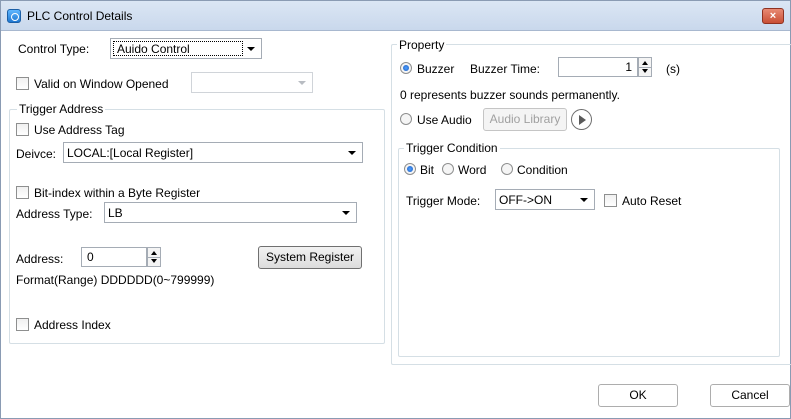  Describe the element at coordinates (673, 69) in the screenshot. I see `buzzer-unit: (s)` at that location.